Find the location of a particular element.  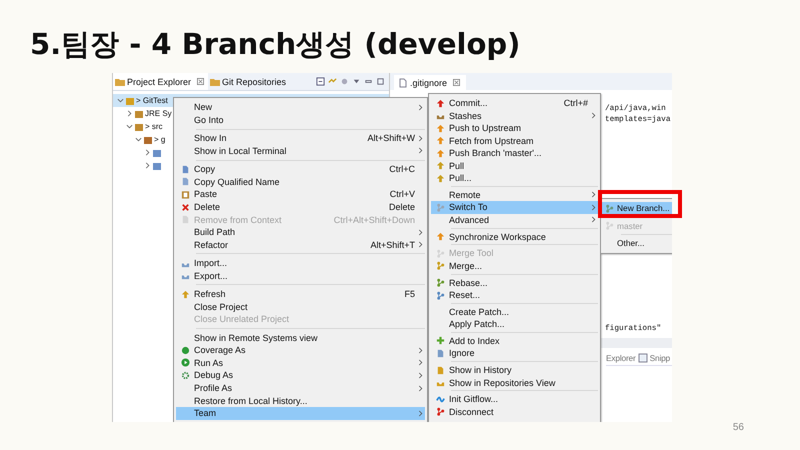

page-number: 56 is located at coordinates (738, 428).